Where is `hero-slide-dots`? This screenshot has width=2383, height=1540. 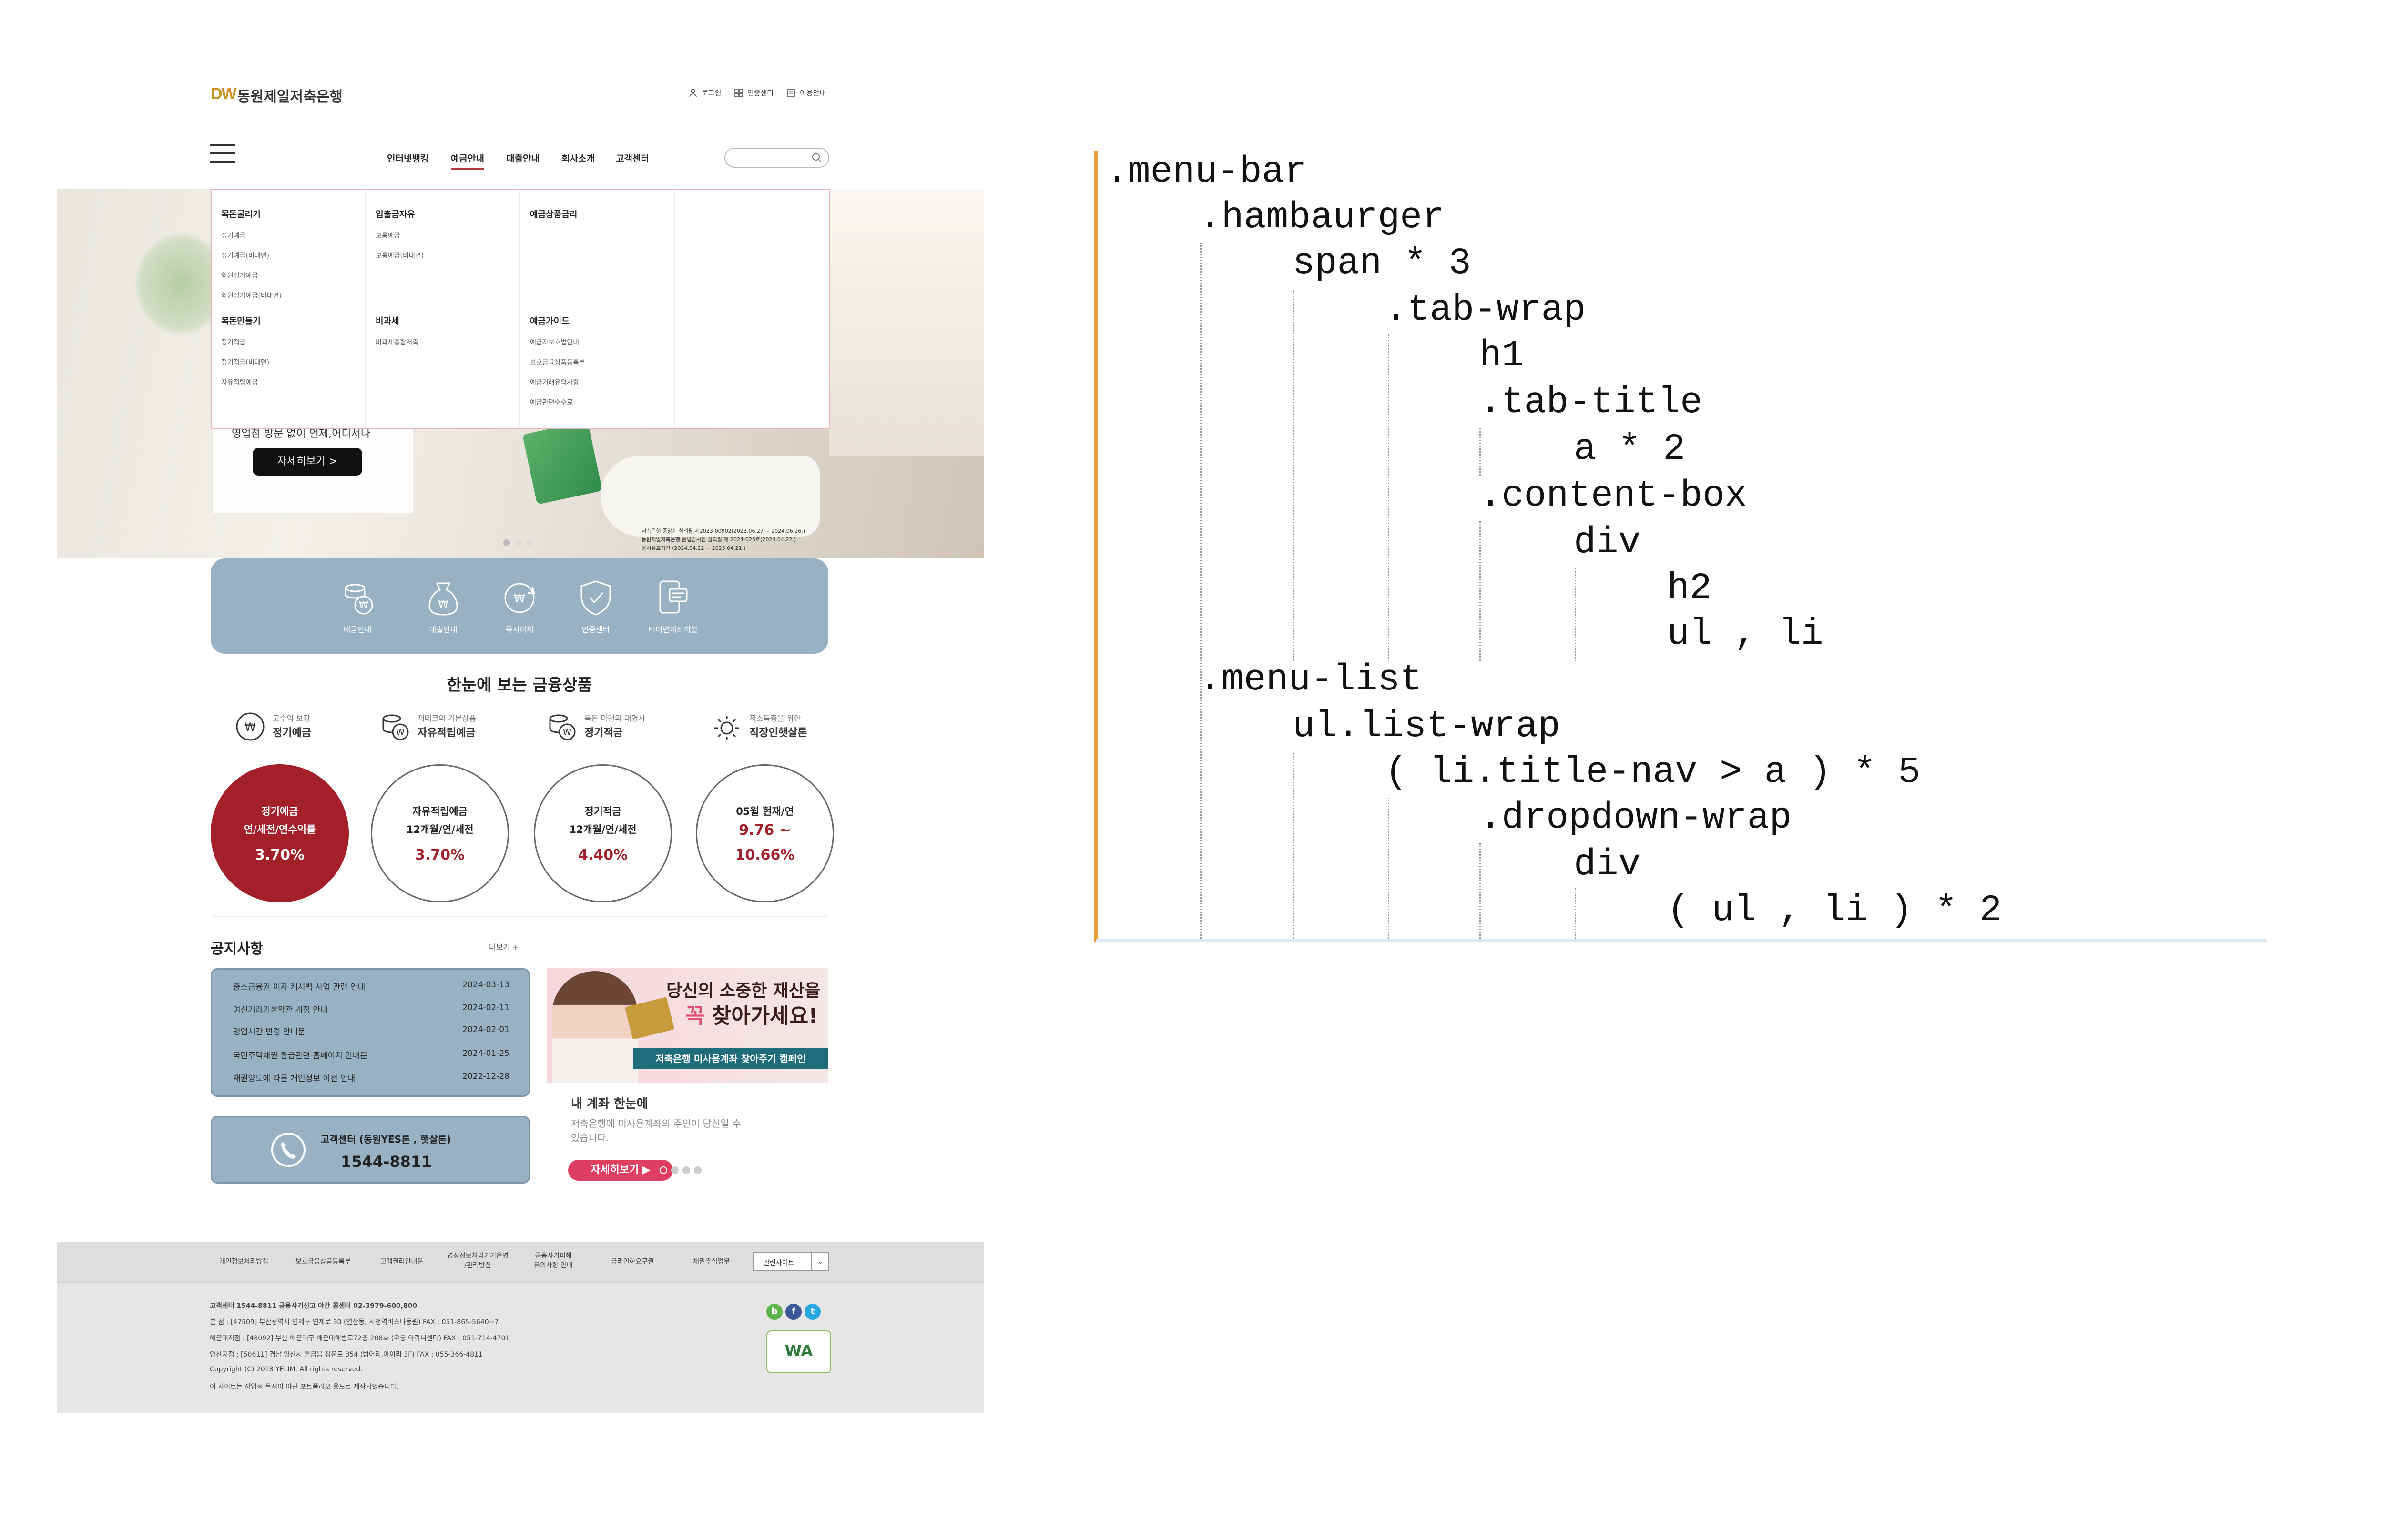
hero-slide-dots is located at coordinates (518, 542).